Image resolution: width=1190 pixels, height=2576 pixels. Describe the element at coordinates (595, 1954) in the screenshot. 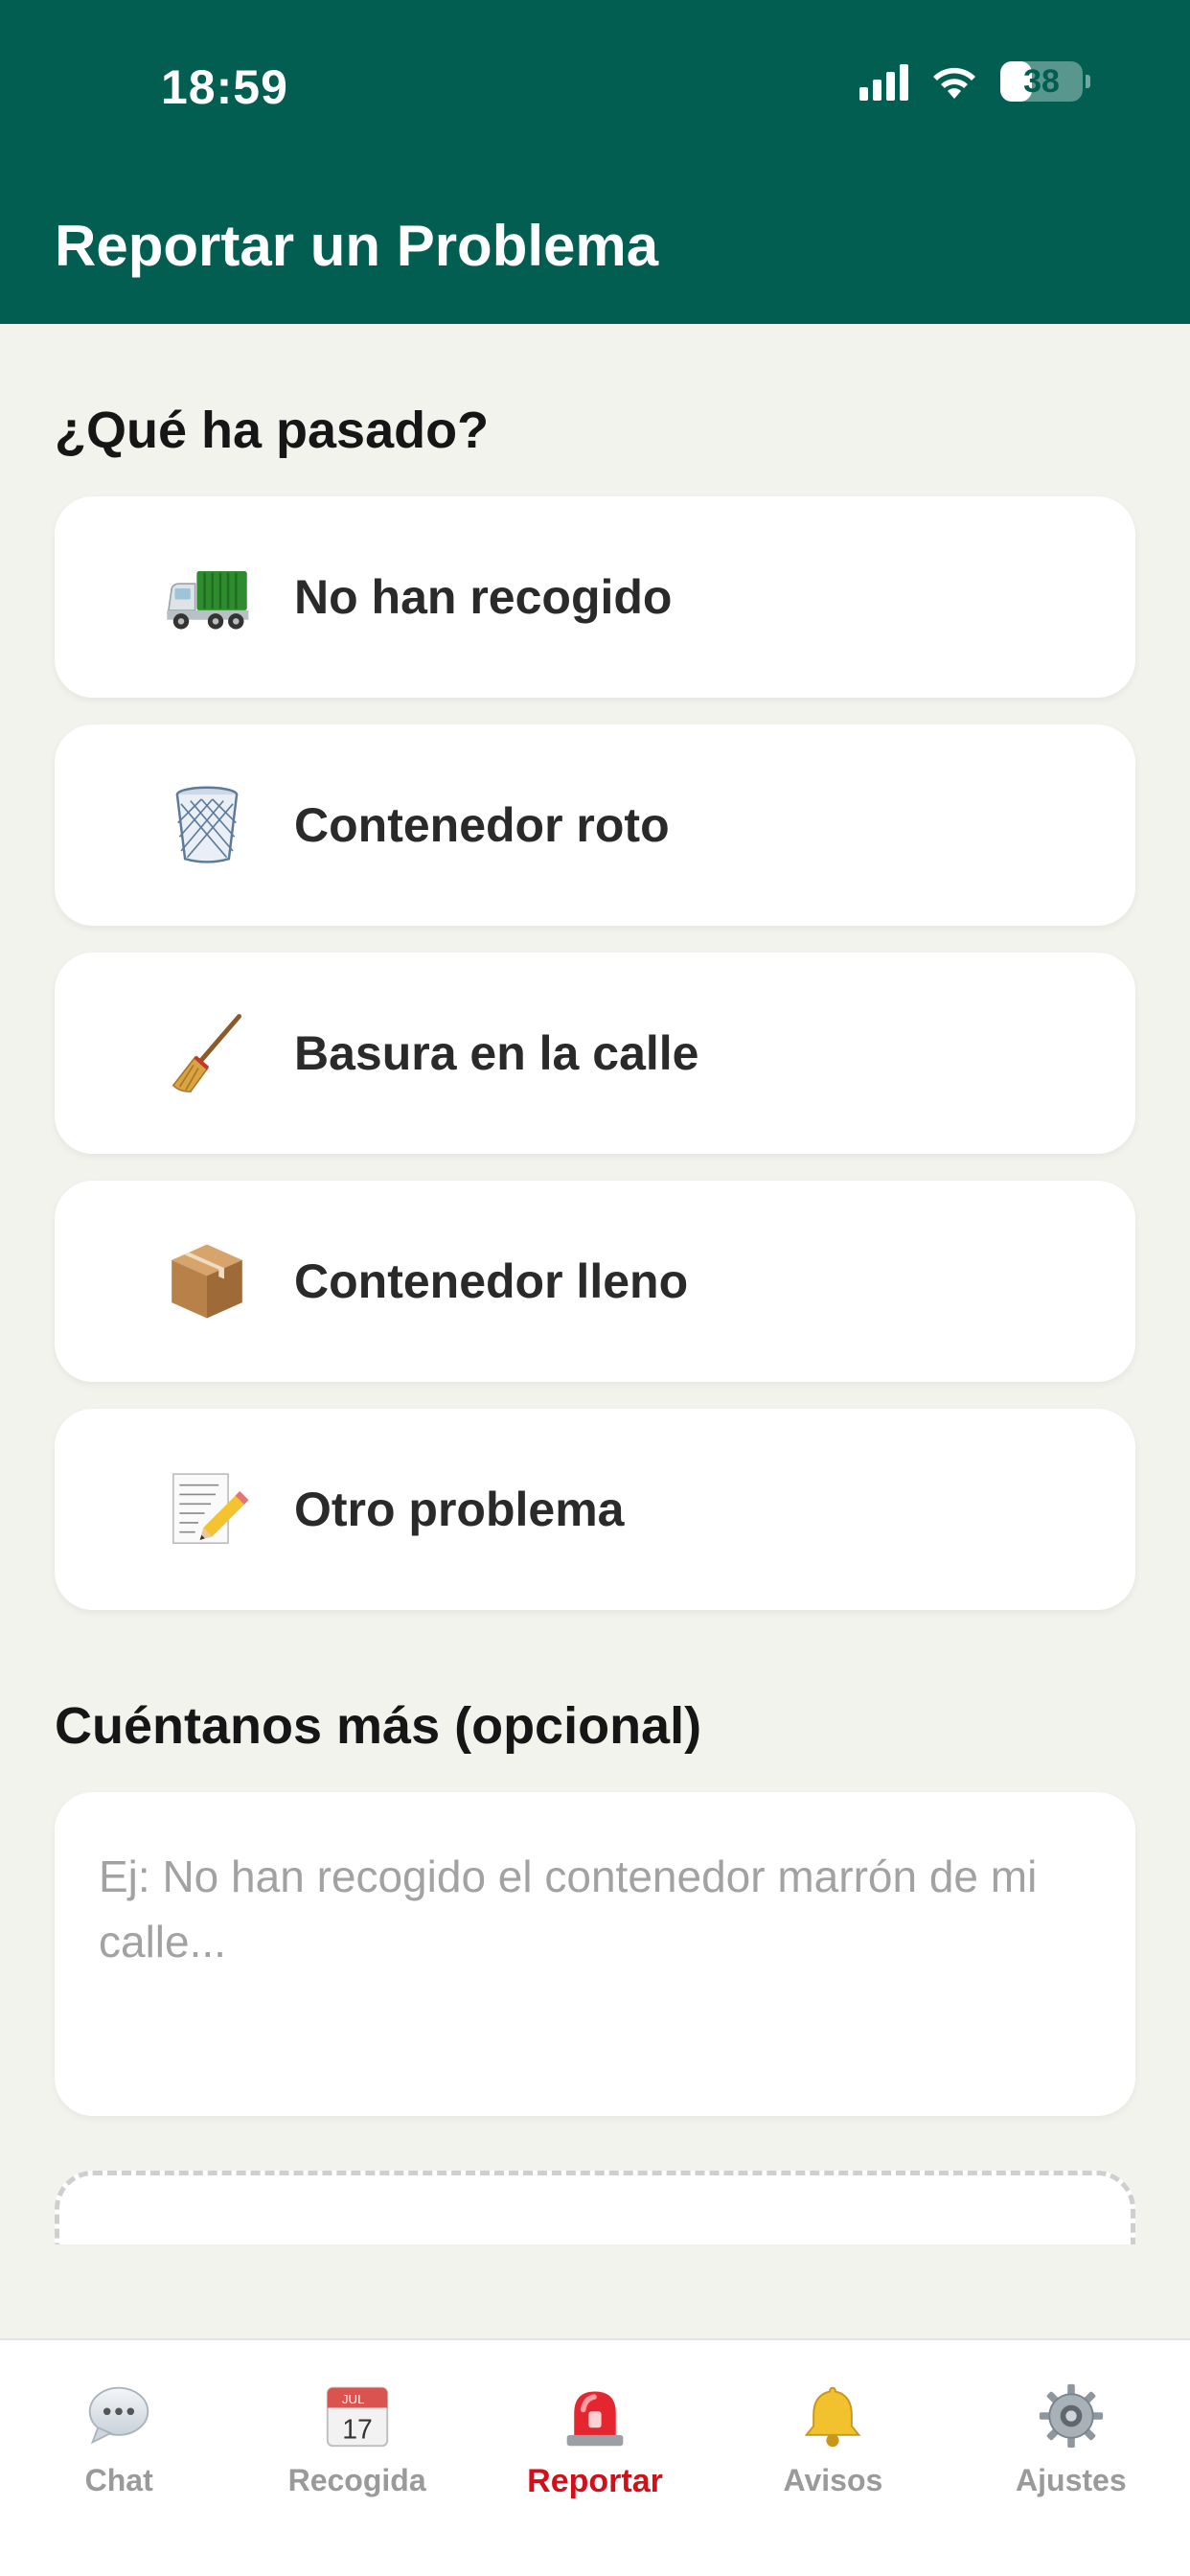

I see `details-textarea` at that location.